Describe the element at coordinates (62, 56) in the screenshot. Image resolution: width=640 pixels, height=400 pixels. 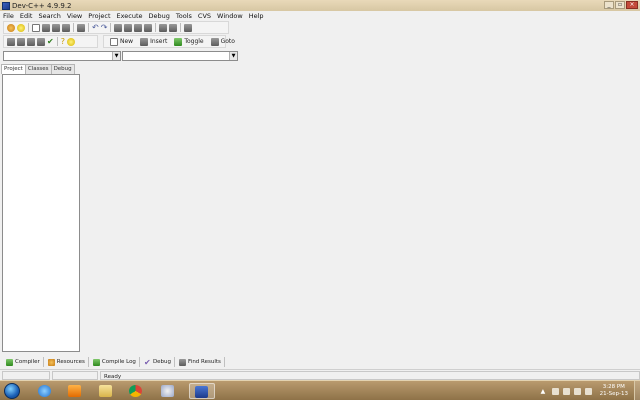
I see `class-combo: ▼` at that location.